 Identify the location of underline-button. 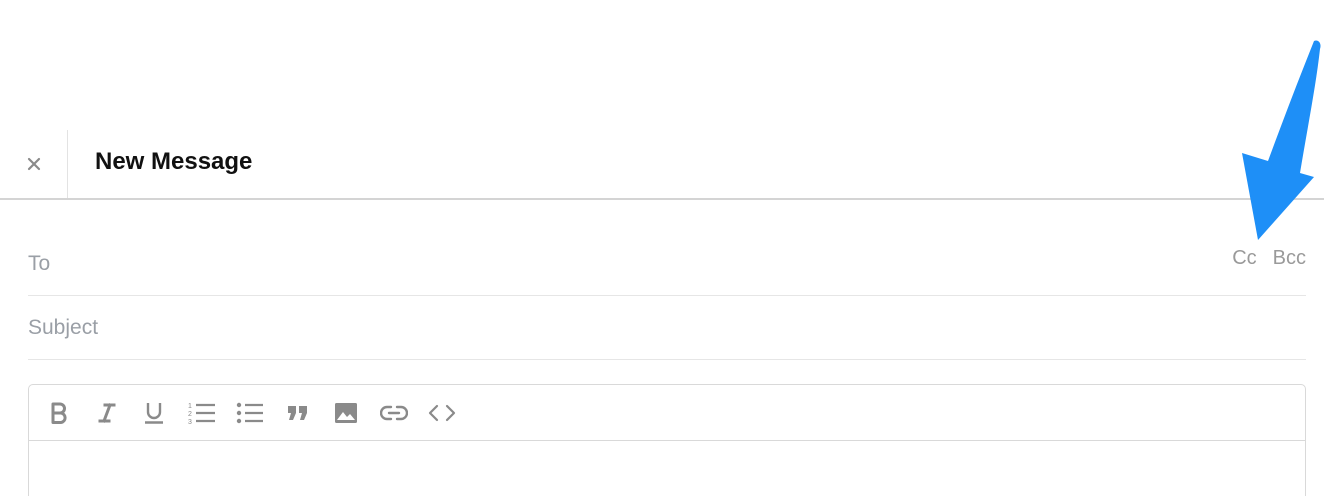
(154, 413).